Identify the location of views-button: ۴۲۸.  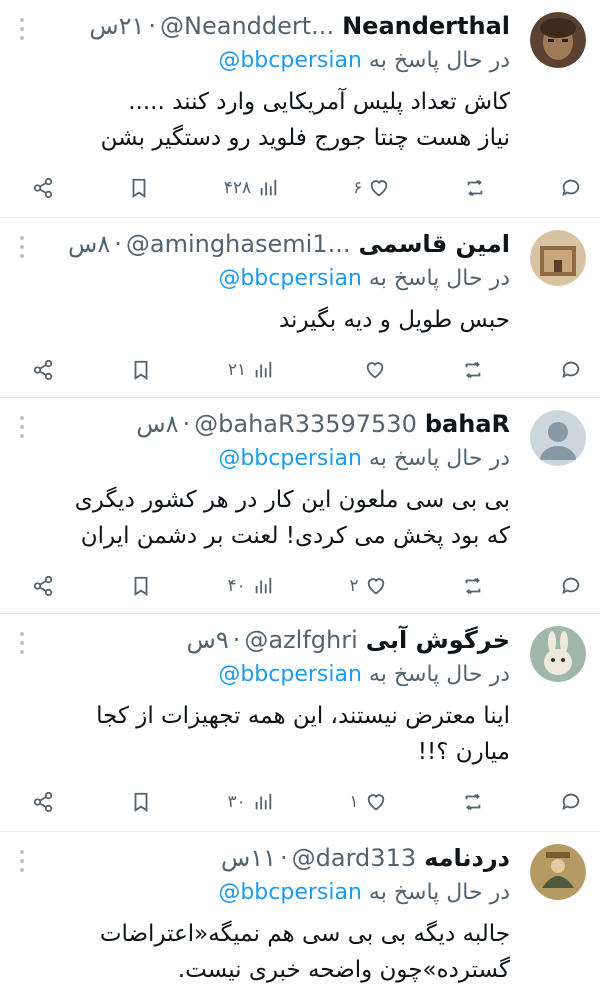
(251, 188).